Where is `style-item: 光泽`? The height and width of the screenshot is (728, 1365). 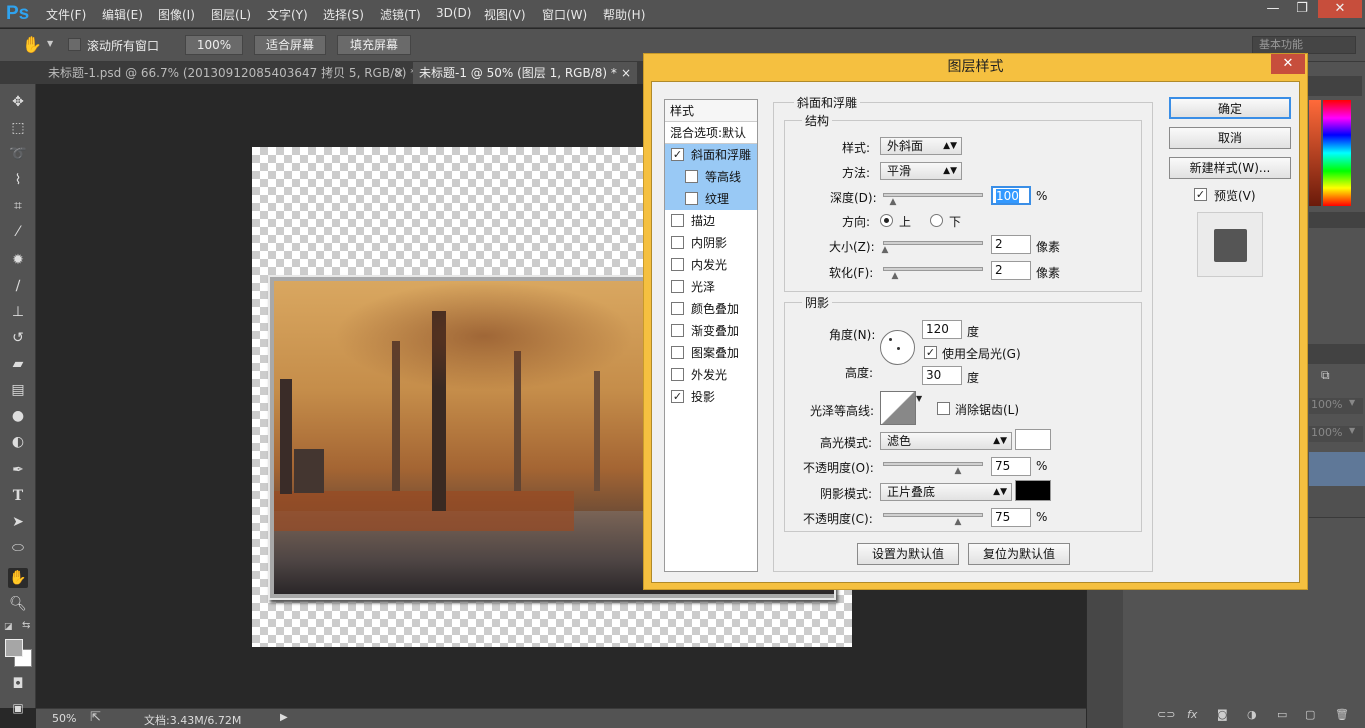 style-item: 光泽 is located at coordinates (711, 287).